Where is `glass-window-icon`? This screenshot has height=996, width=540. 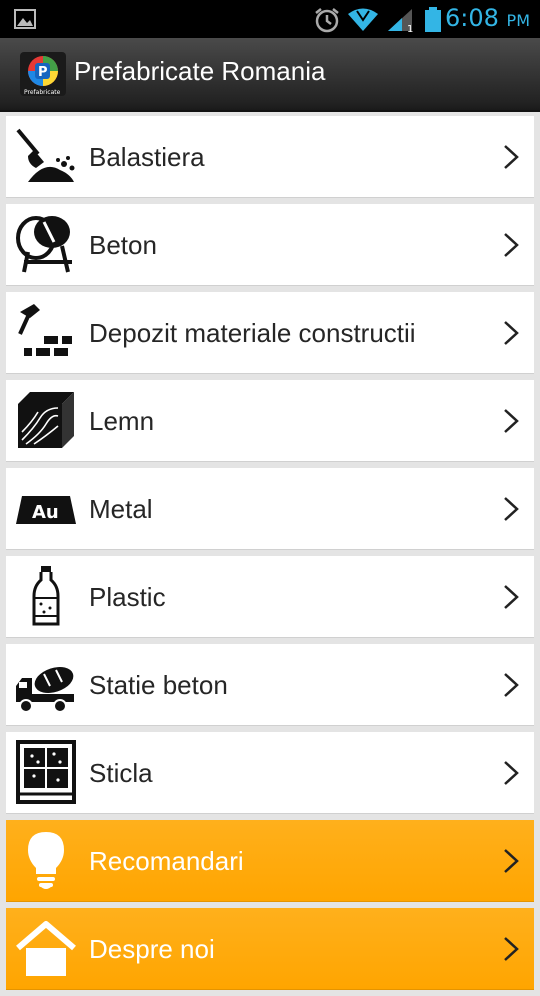 glass-window-icon is located at coordinates (46, 772).